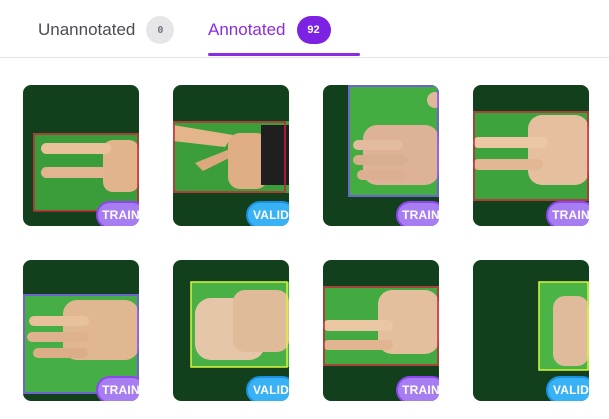 The height and width of the screenshot is (419, 609). I want to click on tab-unannotated: Unannotated 0, so click(106, 30).